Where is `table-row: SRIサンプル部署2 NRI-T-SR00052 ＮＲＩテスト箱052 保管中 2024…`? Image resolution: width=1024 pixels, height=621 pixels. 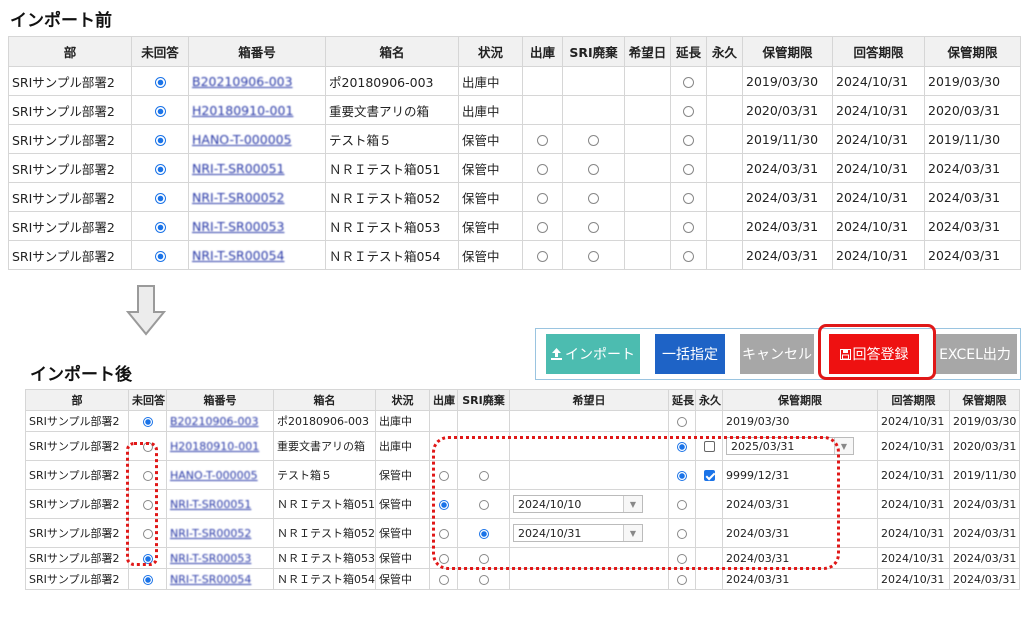
table-row: SRIサンプル部署2 NRI-T-SR00052 ＮＲＩテスト箱052 保管中 2024… is located at coordinates (514, 197).